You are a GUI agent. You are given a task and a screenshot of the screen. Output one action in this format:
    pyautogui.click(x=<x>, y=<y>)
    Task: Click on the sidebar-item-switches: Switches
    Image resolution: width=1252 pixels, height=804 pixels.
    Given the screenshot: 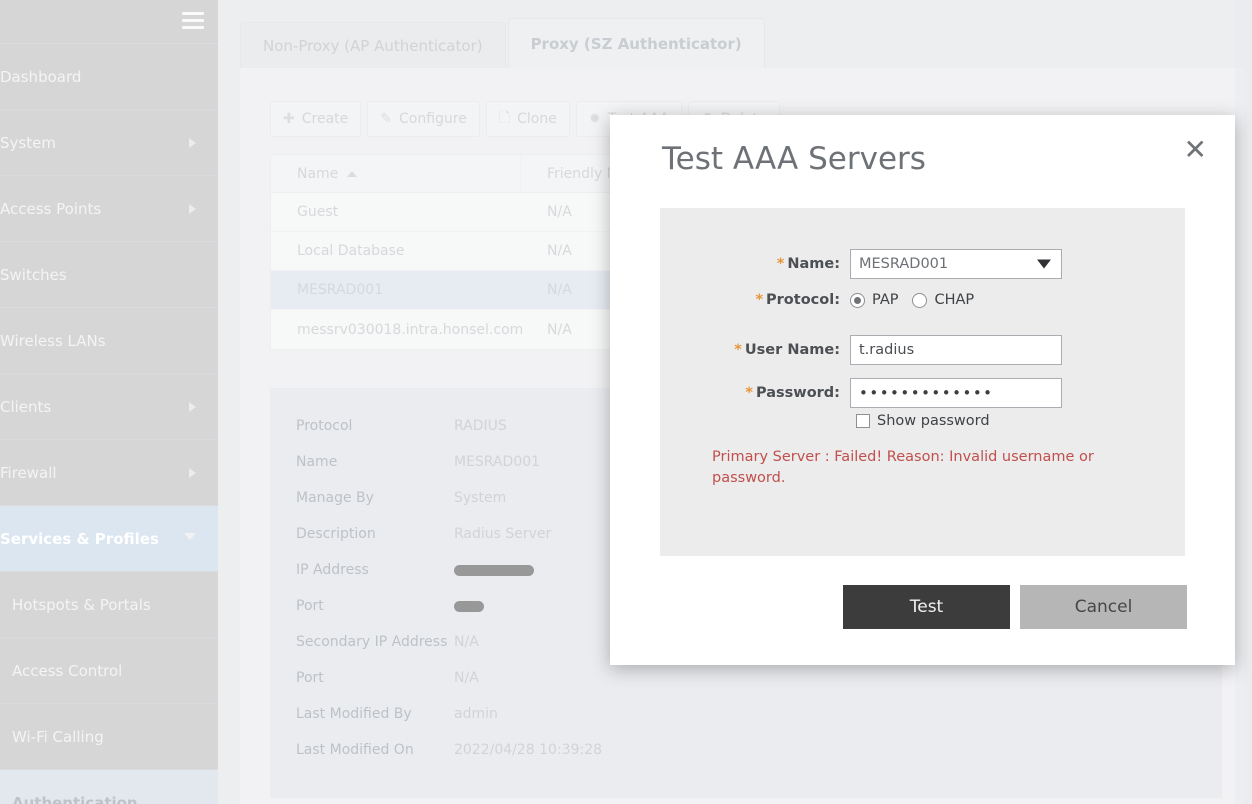 What is the action you would take?
    pyautogui.click(x=109, y=275)
    